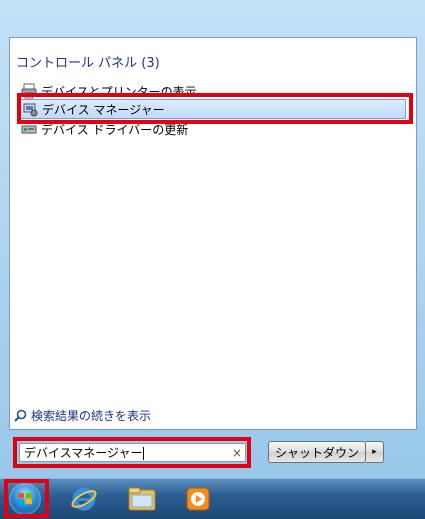  Describe the element at coordinates (84, 453) in the screenshot. I see `search-input-value: デバイスマネージャー` at that location.